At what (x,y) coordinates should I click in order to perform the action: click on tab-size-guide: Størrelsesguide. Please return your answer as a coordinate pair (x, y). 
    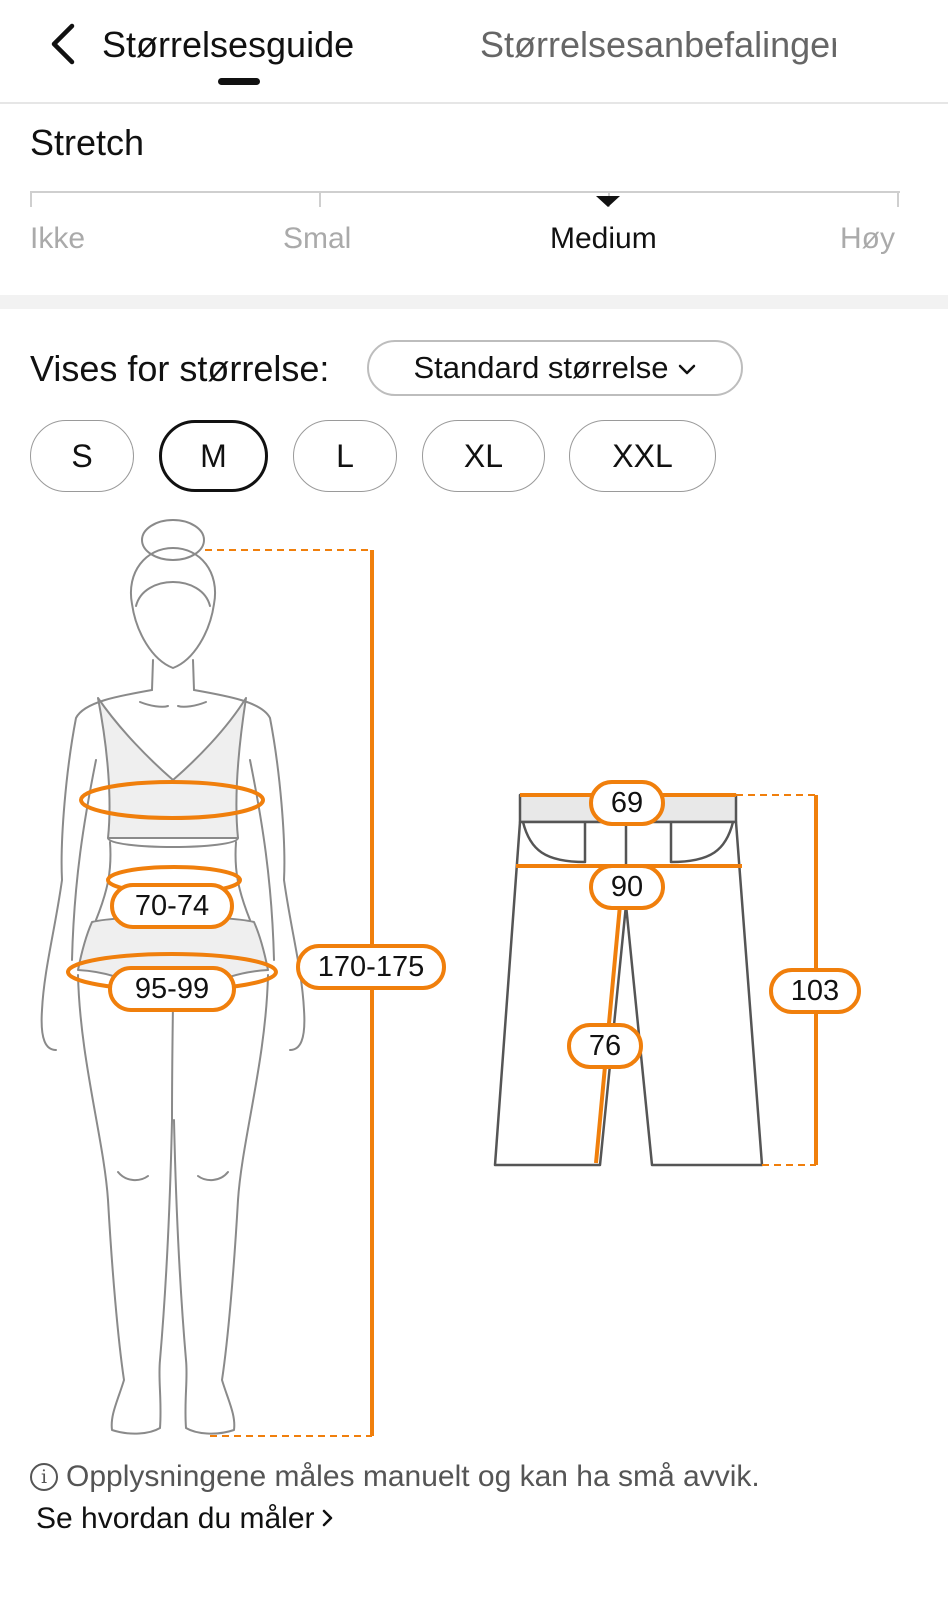
    Looking at the image, I should click on (228, 45).